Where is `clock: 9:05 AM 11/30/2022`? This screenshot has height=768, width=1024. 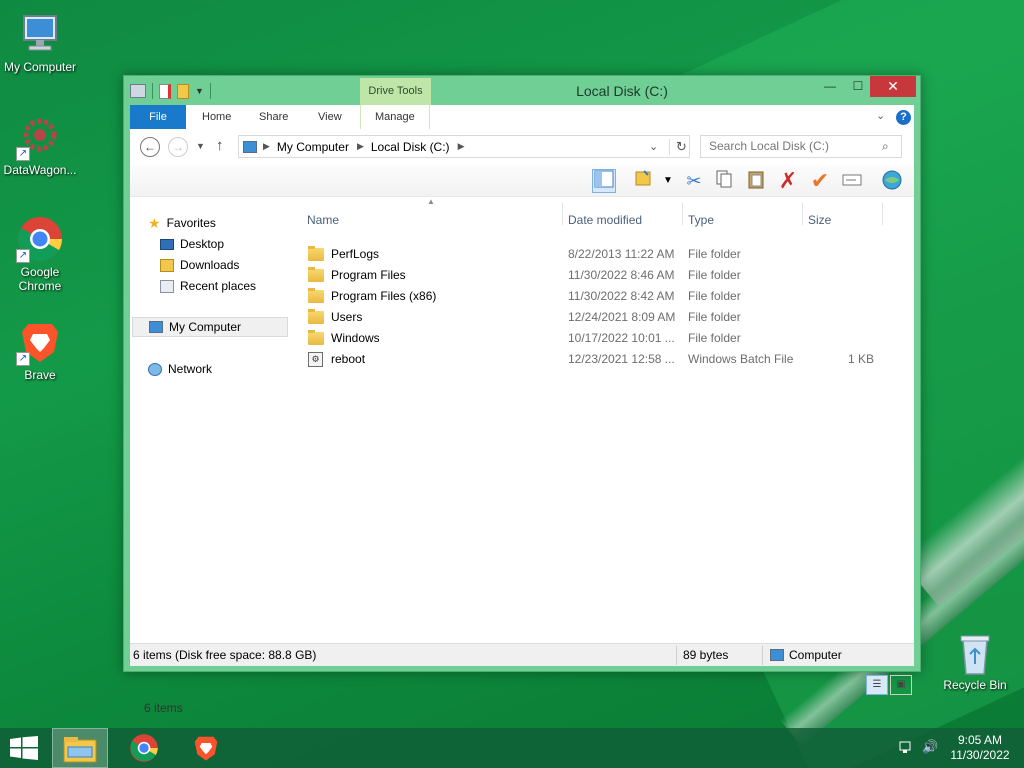 clock: 9:05 AM 11/30/2022 is located at coordinates (980, 748).